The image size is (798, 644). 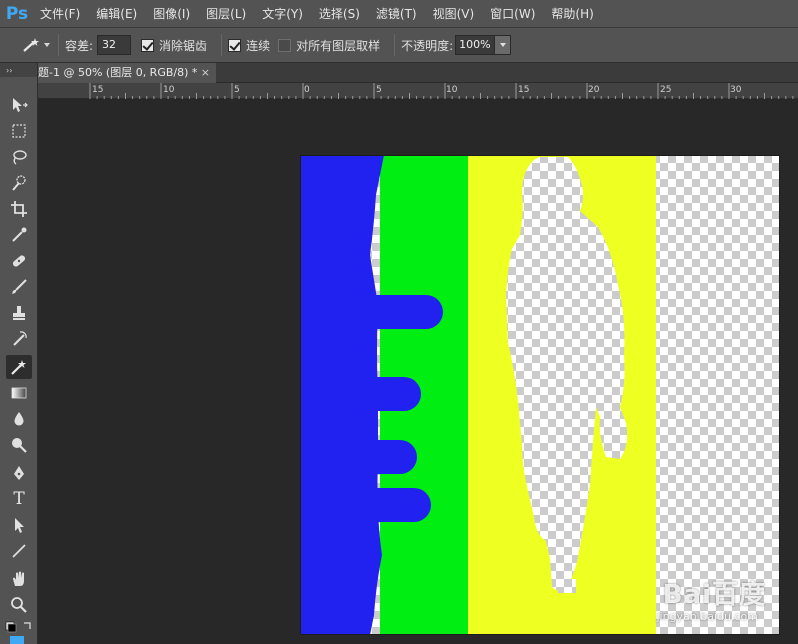 I want to click on hand-tool, so click(x=19, y=579).